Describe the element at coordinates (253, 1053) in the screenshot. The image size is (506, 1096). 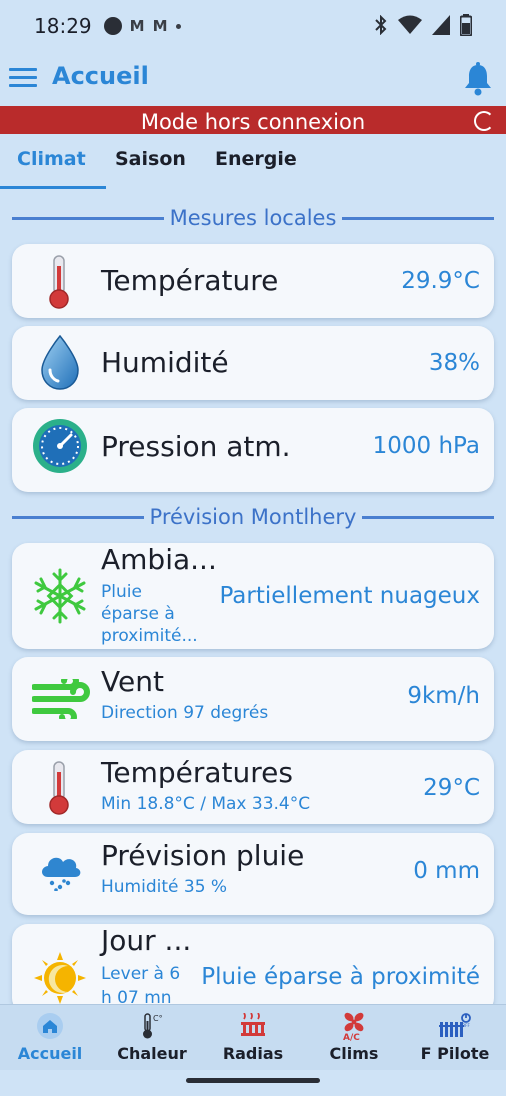
I see `nav-label: Radias` at that location.